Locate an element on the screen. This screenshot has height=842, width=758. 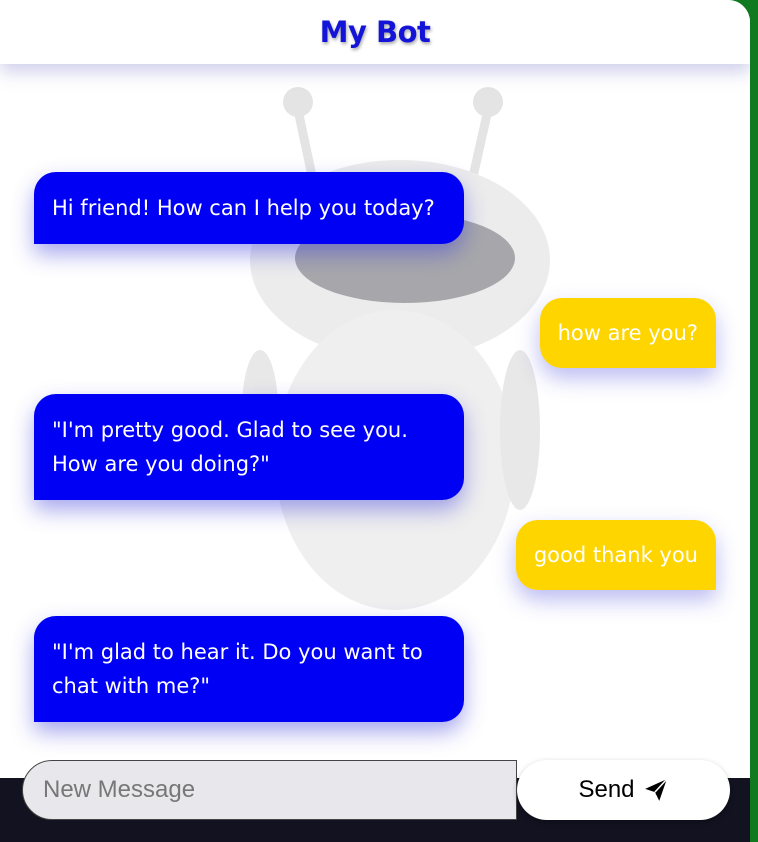
composer: Send is located at coordinates (376, 790).